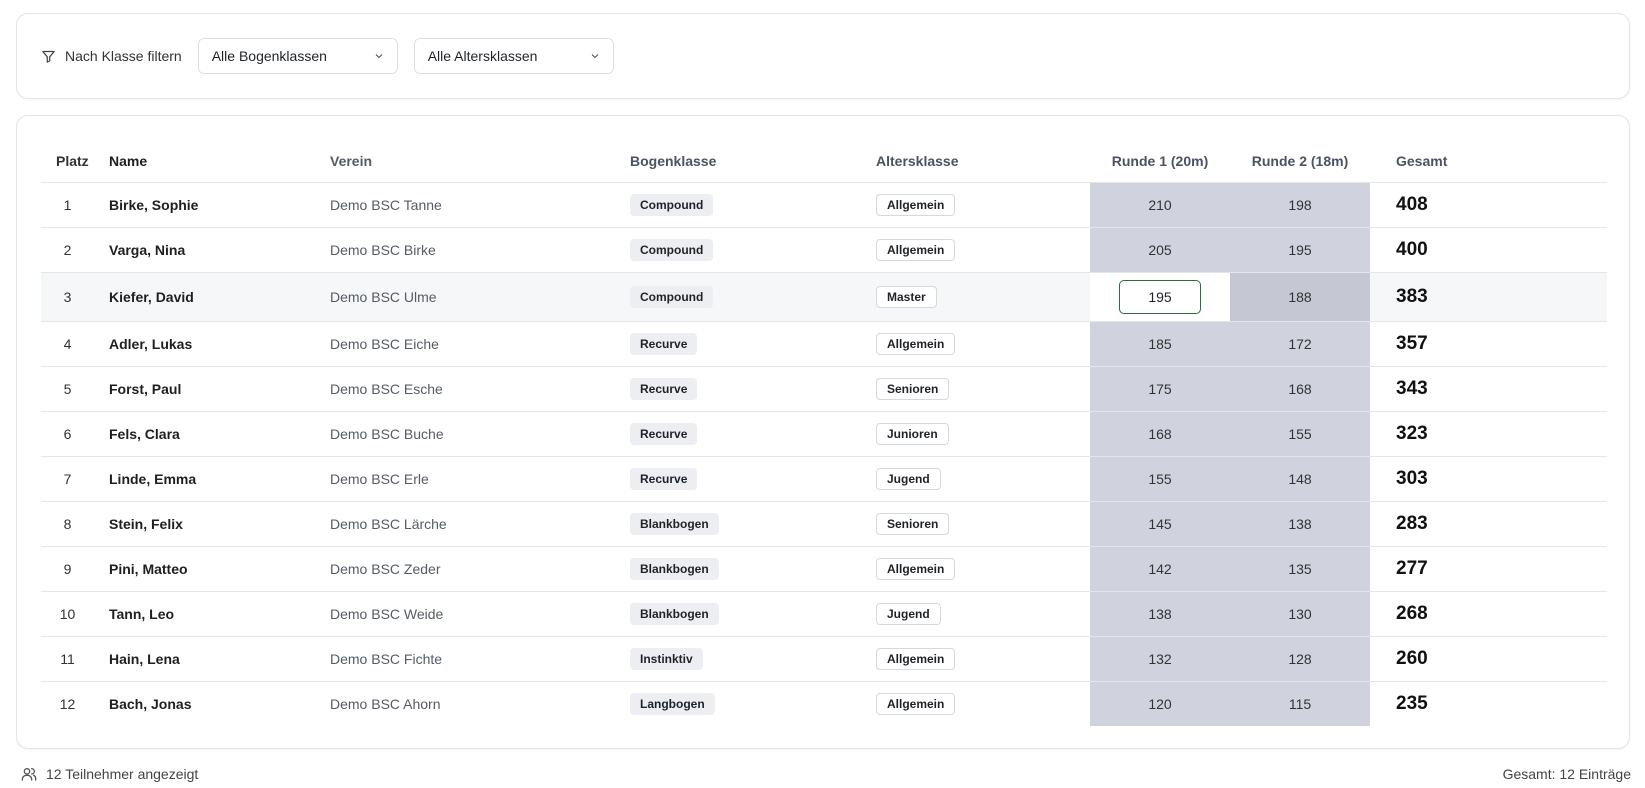 This screenshot has height=788, width=1645. What do you see at coordinates (212, 205) in the screenshot?
I see `name-cell: Birke, Sophie` at bounding box center [212, 205].